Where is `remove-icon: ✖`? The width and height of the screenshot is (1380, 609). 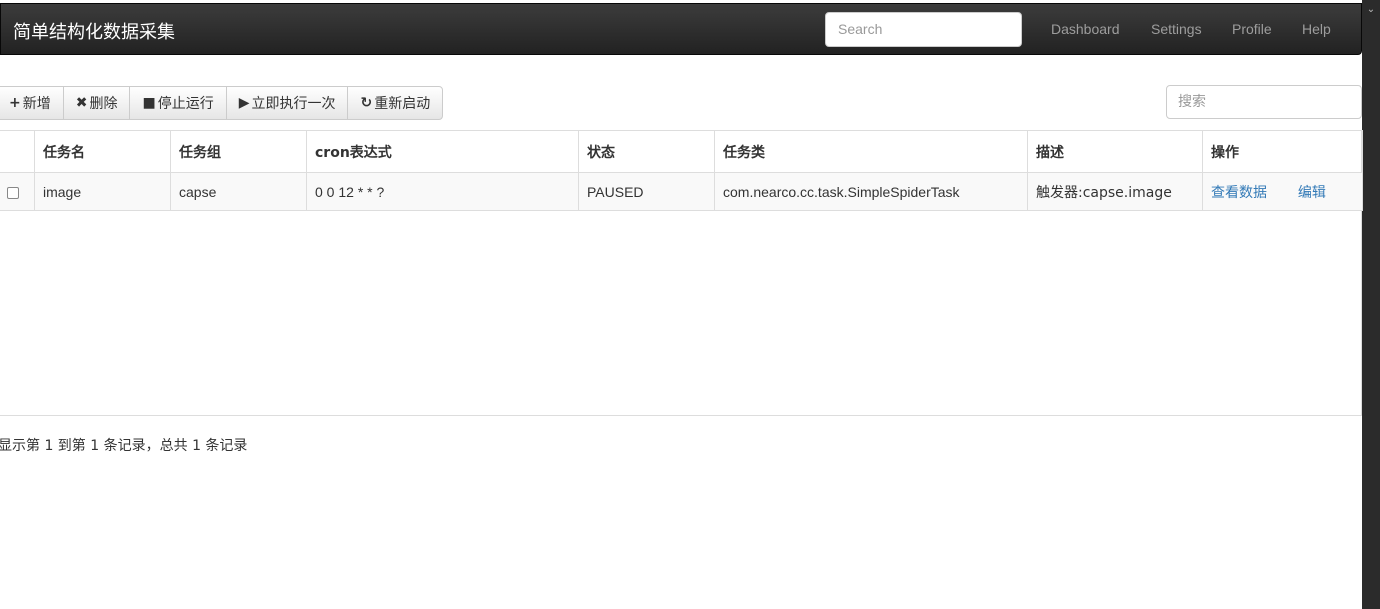 remove-icon: ✖ is located at coordinates (81, 103).